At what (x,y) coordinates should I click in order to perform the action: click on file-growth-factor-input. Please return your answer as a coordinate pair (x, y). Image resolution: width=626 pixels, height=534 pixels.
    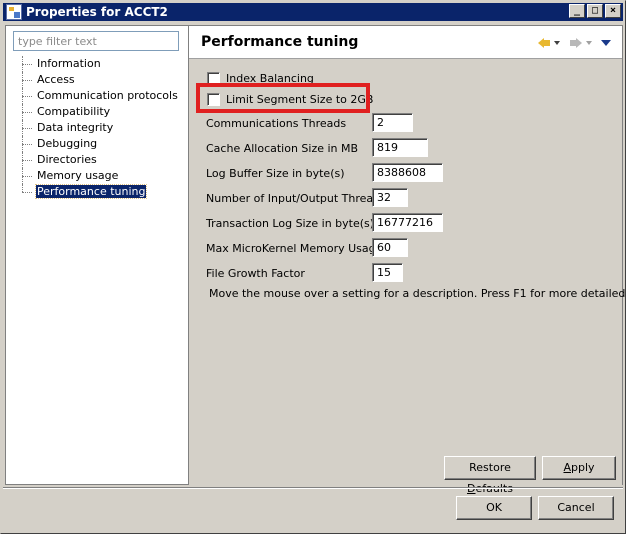
    Looking at the image, I should click on (387, 272).